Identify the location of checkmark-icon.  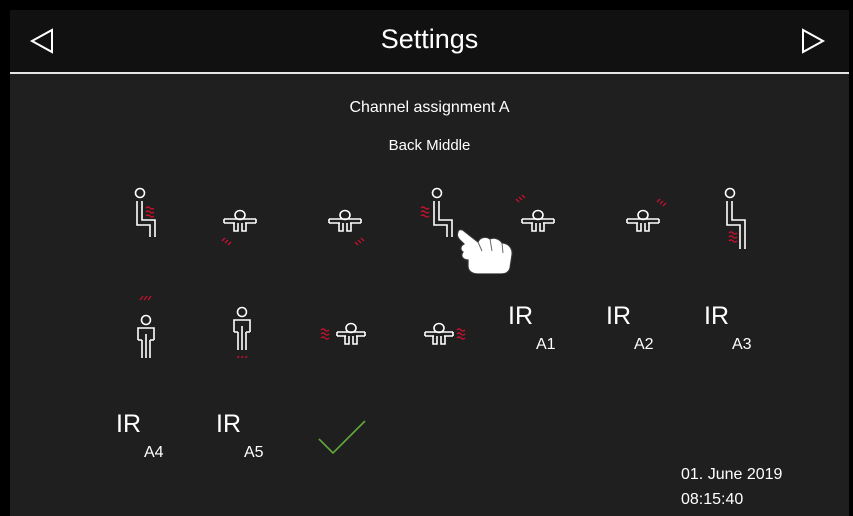
(342, 437).